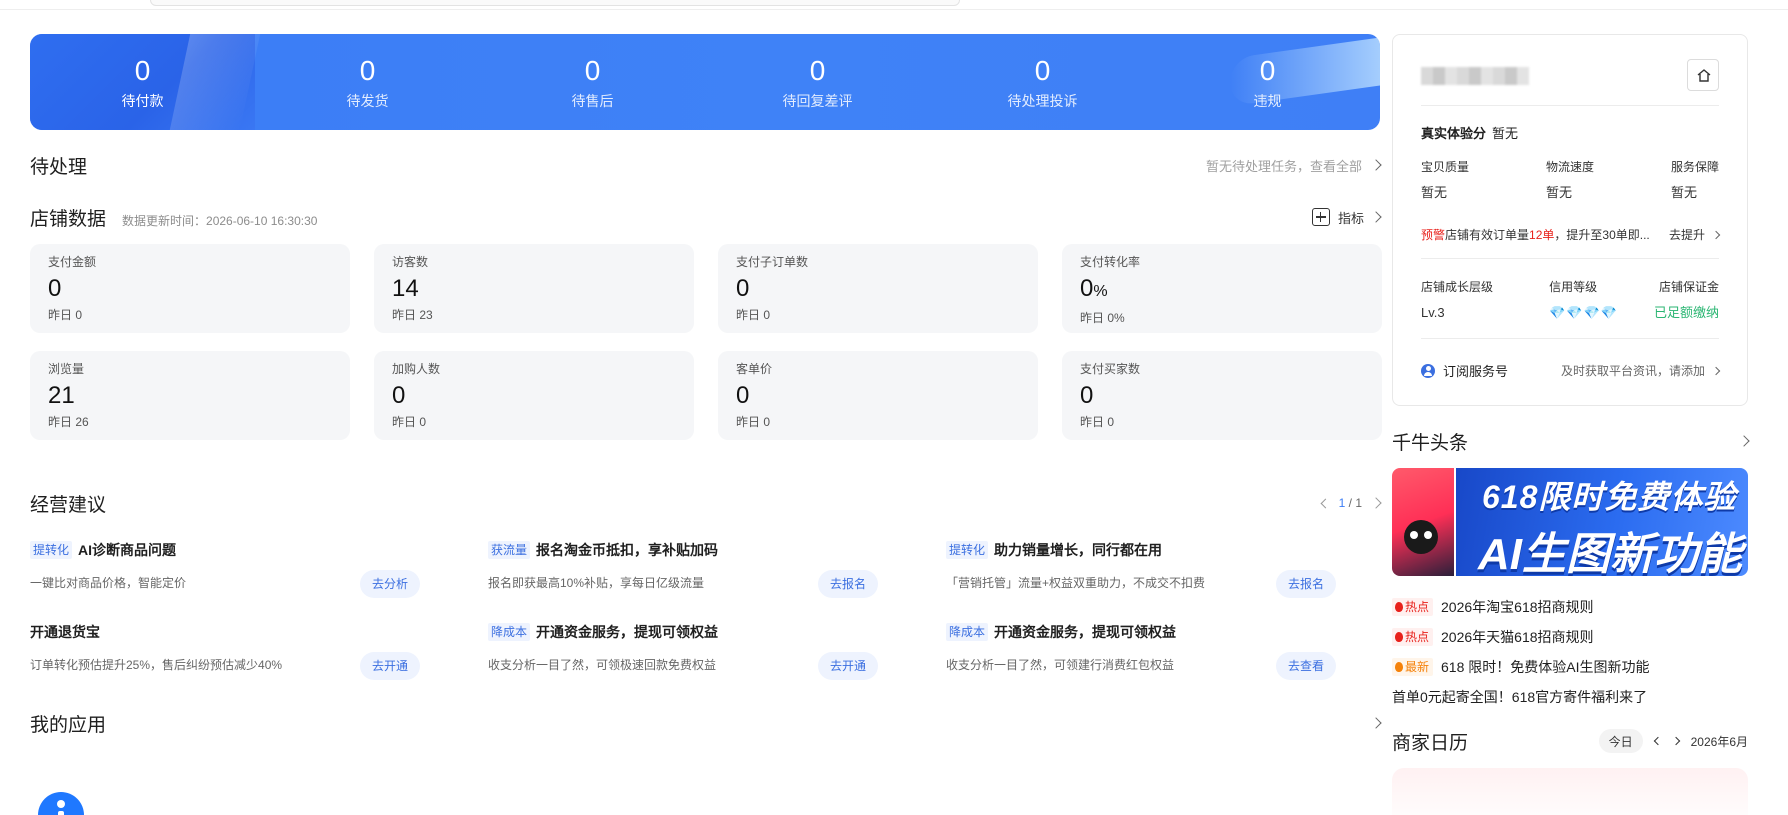 The height and width of the screenshot is (815, 1788). What do you see at coordinates (1570, 741) in the screenshot?
I see `calendar-header: 商家日历 今日 2026年6月` at bounding box center [1570, 741].